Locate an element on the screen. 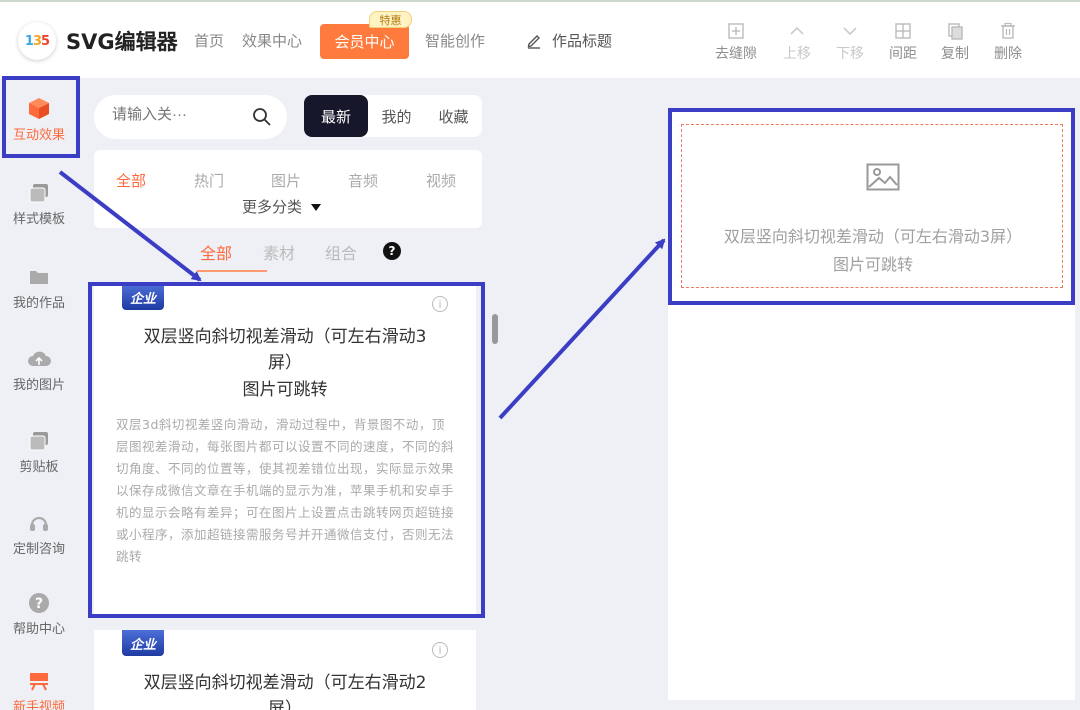 The image size is (1080, 710). seg-latest: 最新 is located at coordinates (336, 116).